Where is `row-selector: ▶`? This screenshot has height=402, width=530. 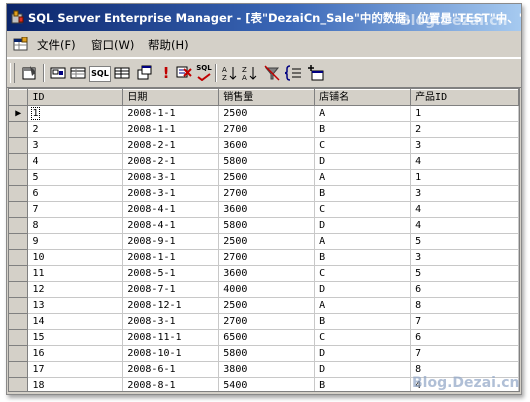 row-selector: ▶ is located at coordinates (19, 113).